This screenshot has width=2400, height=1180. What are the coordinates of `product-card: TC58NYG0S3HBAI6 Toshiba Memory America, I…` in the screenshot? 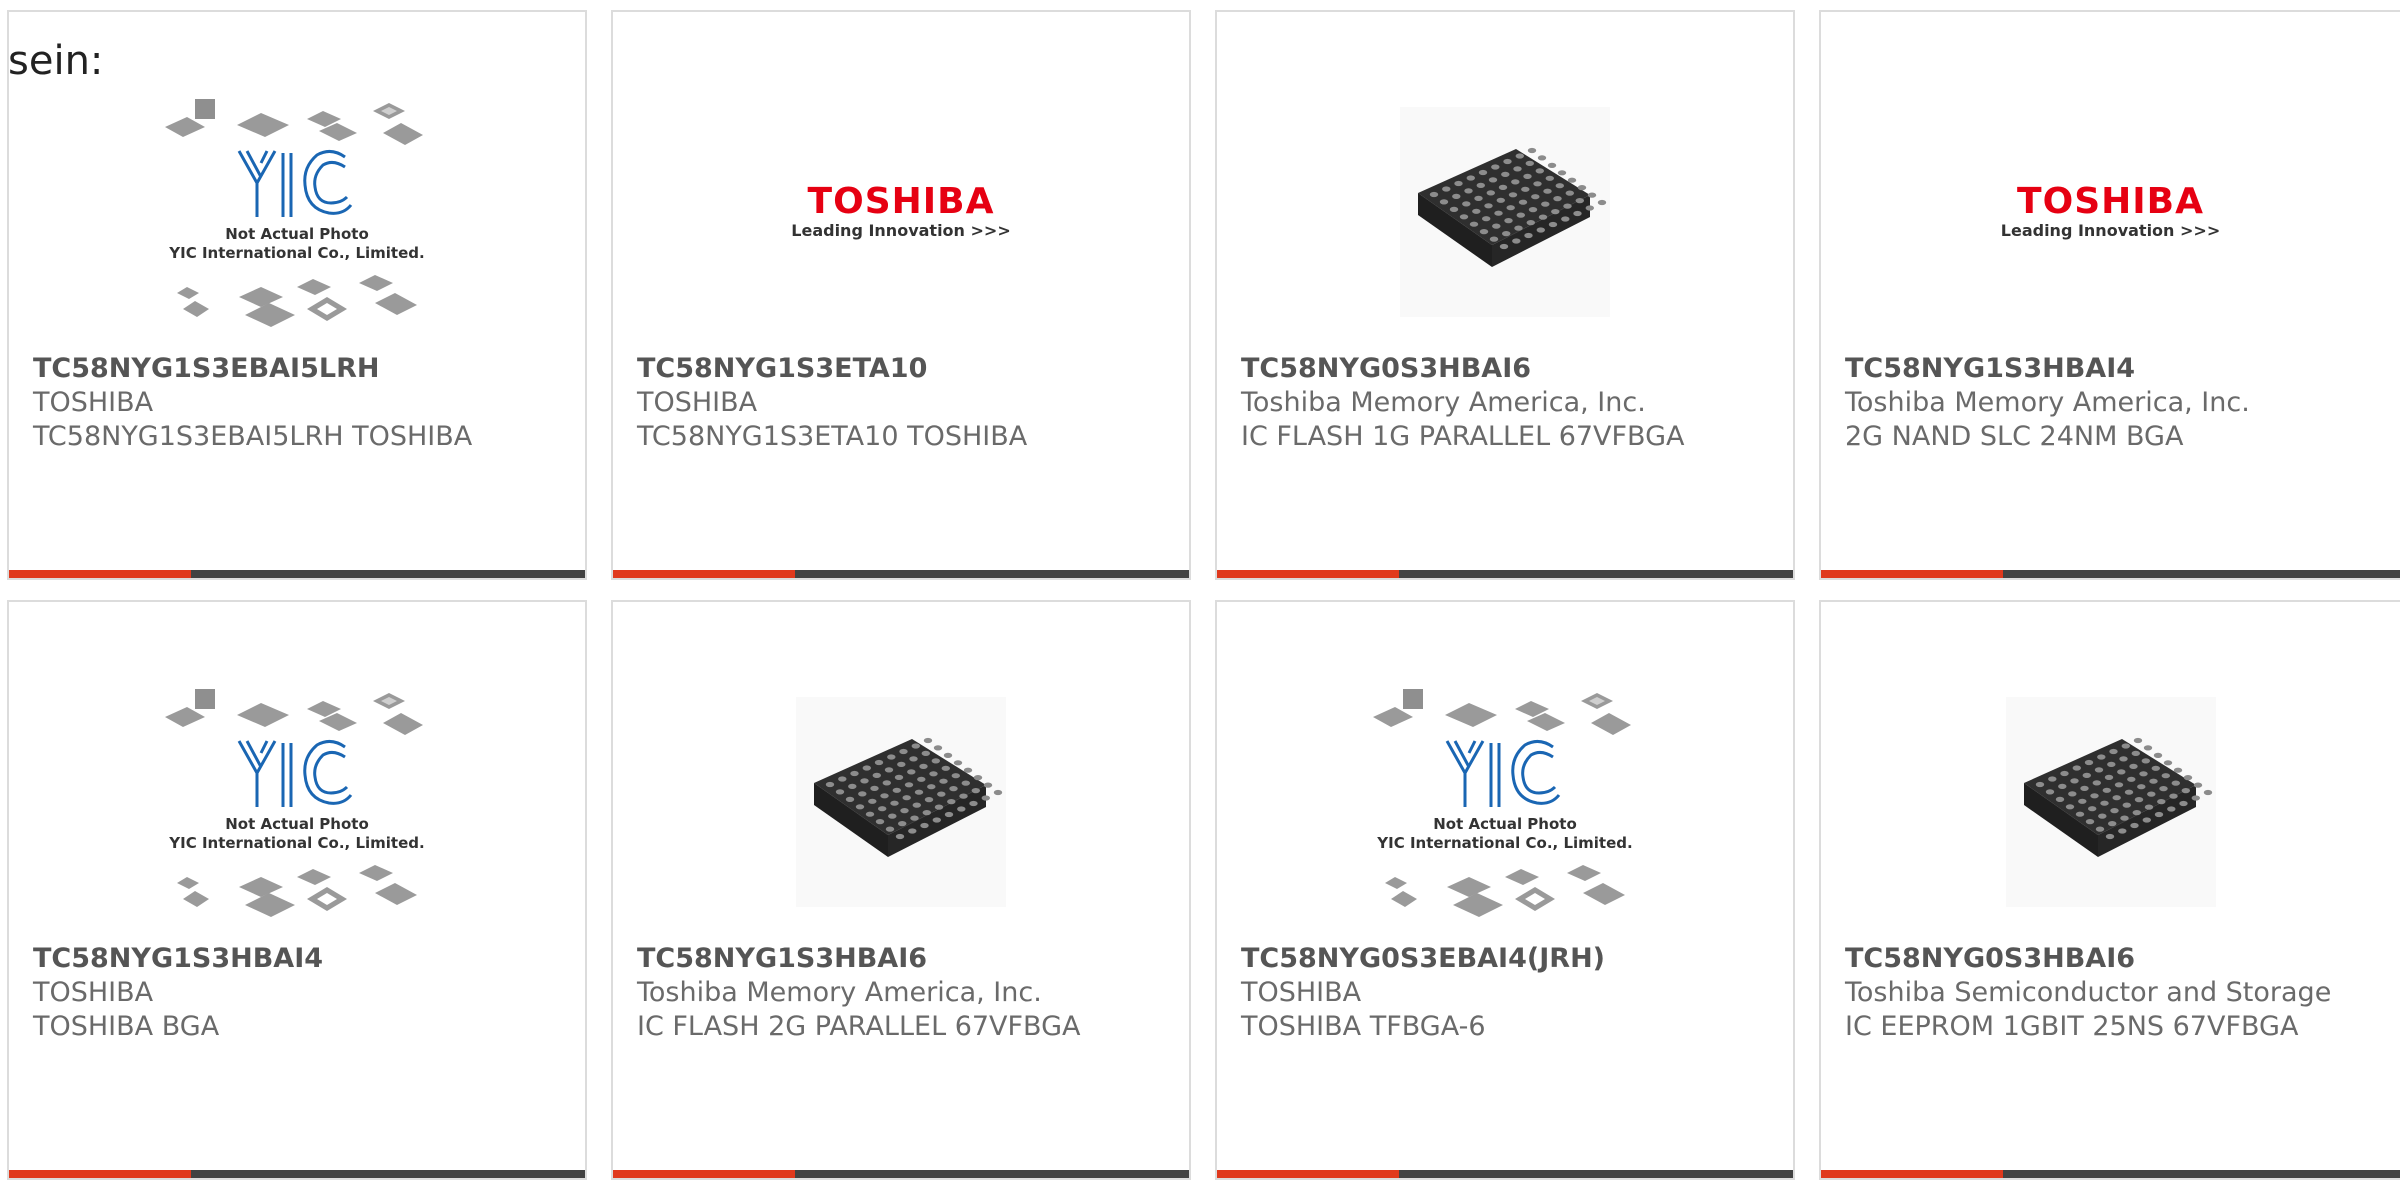 It's located at (1505, 295).